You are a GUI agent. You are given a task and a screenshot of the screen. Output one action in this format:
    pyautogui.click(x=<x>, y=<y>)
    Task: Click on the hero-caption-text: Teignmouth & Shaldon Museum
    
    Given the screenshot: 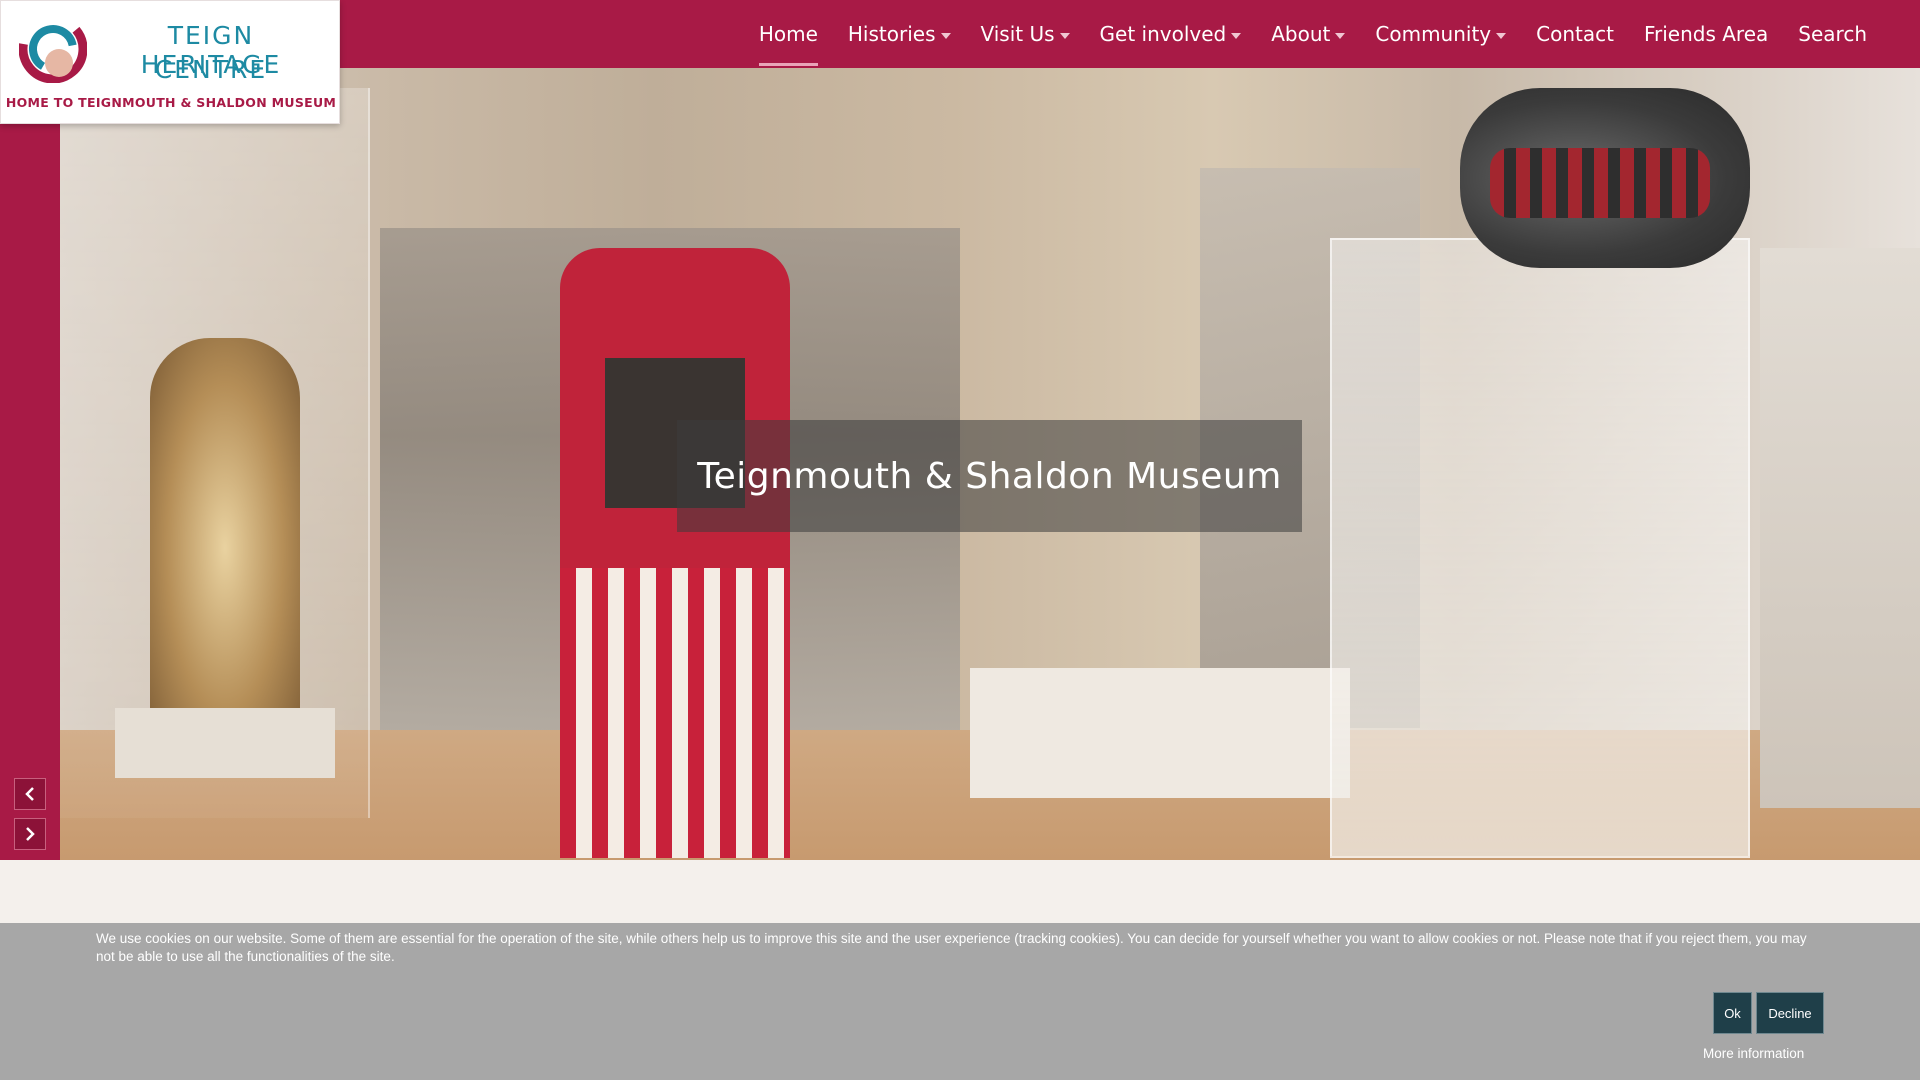 What is the action you would take?
    pyautogui.click(x=989, y=476)
    